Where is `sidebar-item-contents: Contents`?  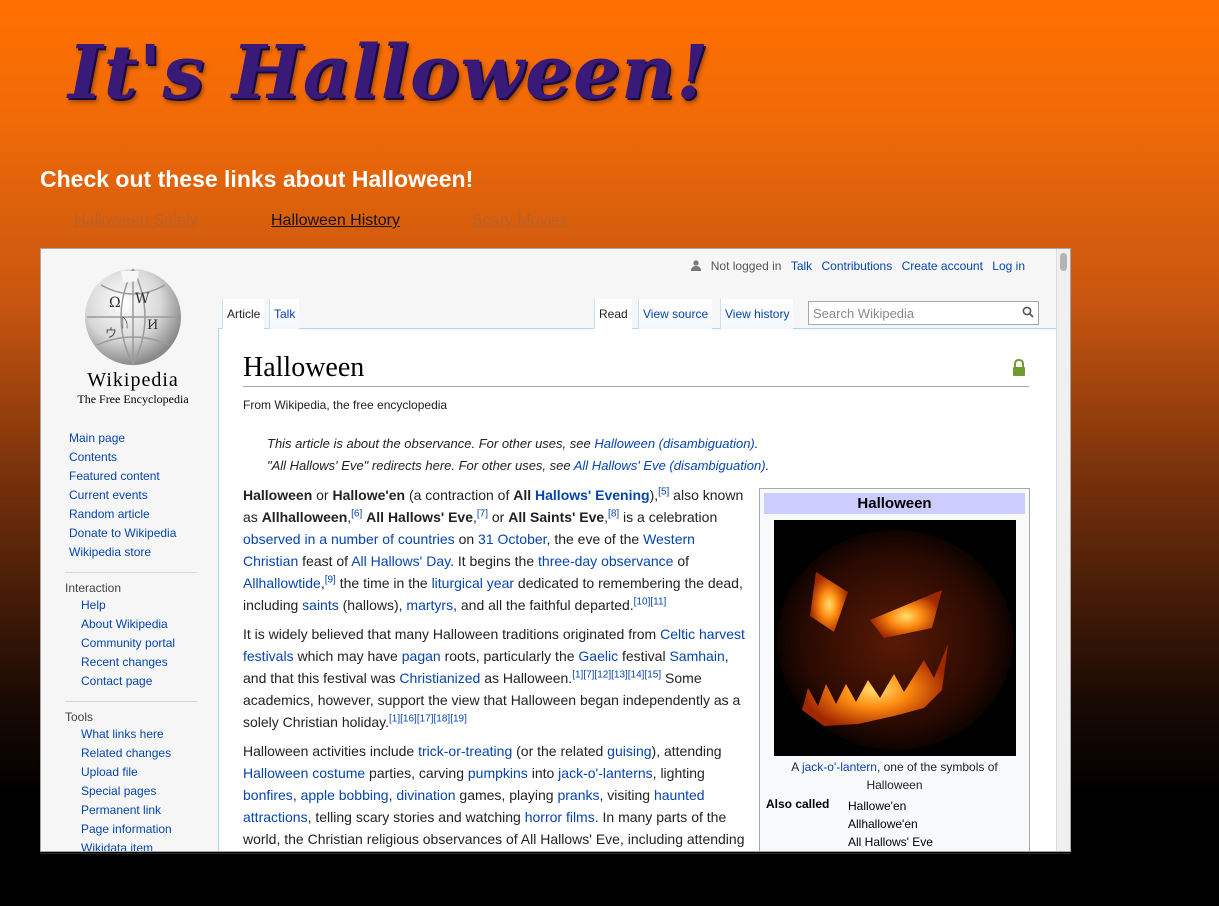
sidebar-item-contents: Contents is located at coordinates (140, 457).